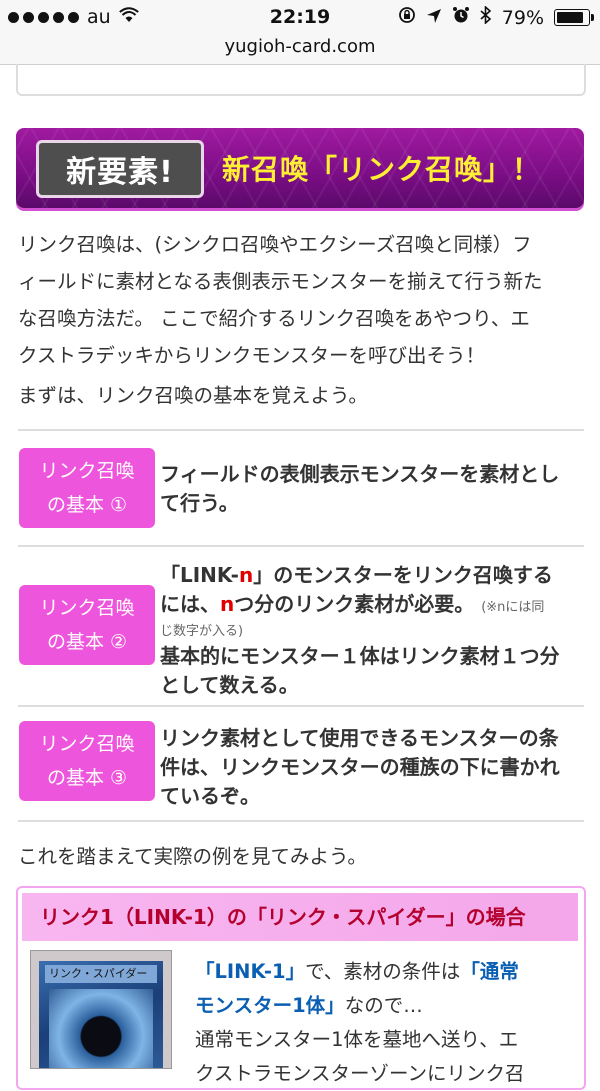 This screenshot has width=600, height=1091. Describe the element at coordinates (210, 796) in the screenshot. I see `basic-line: ているぞ。` at that location.